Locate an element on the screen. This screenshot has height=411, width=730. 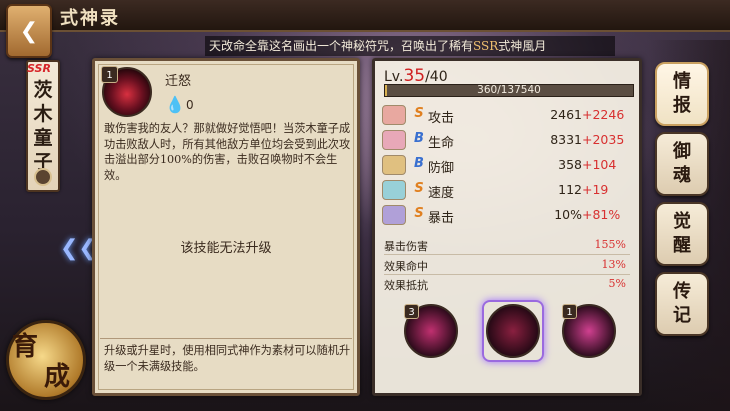
crit-icon is located at coordinates (394, 215).